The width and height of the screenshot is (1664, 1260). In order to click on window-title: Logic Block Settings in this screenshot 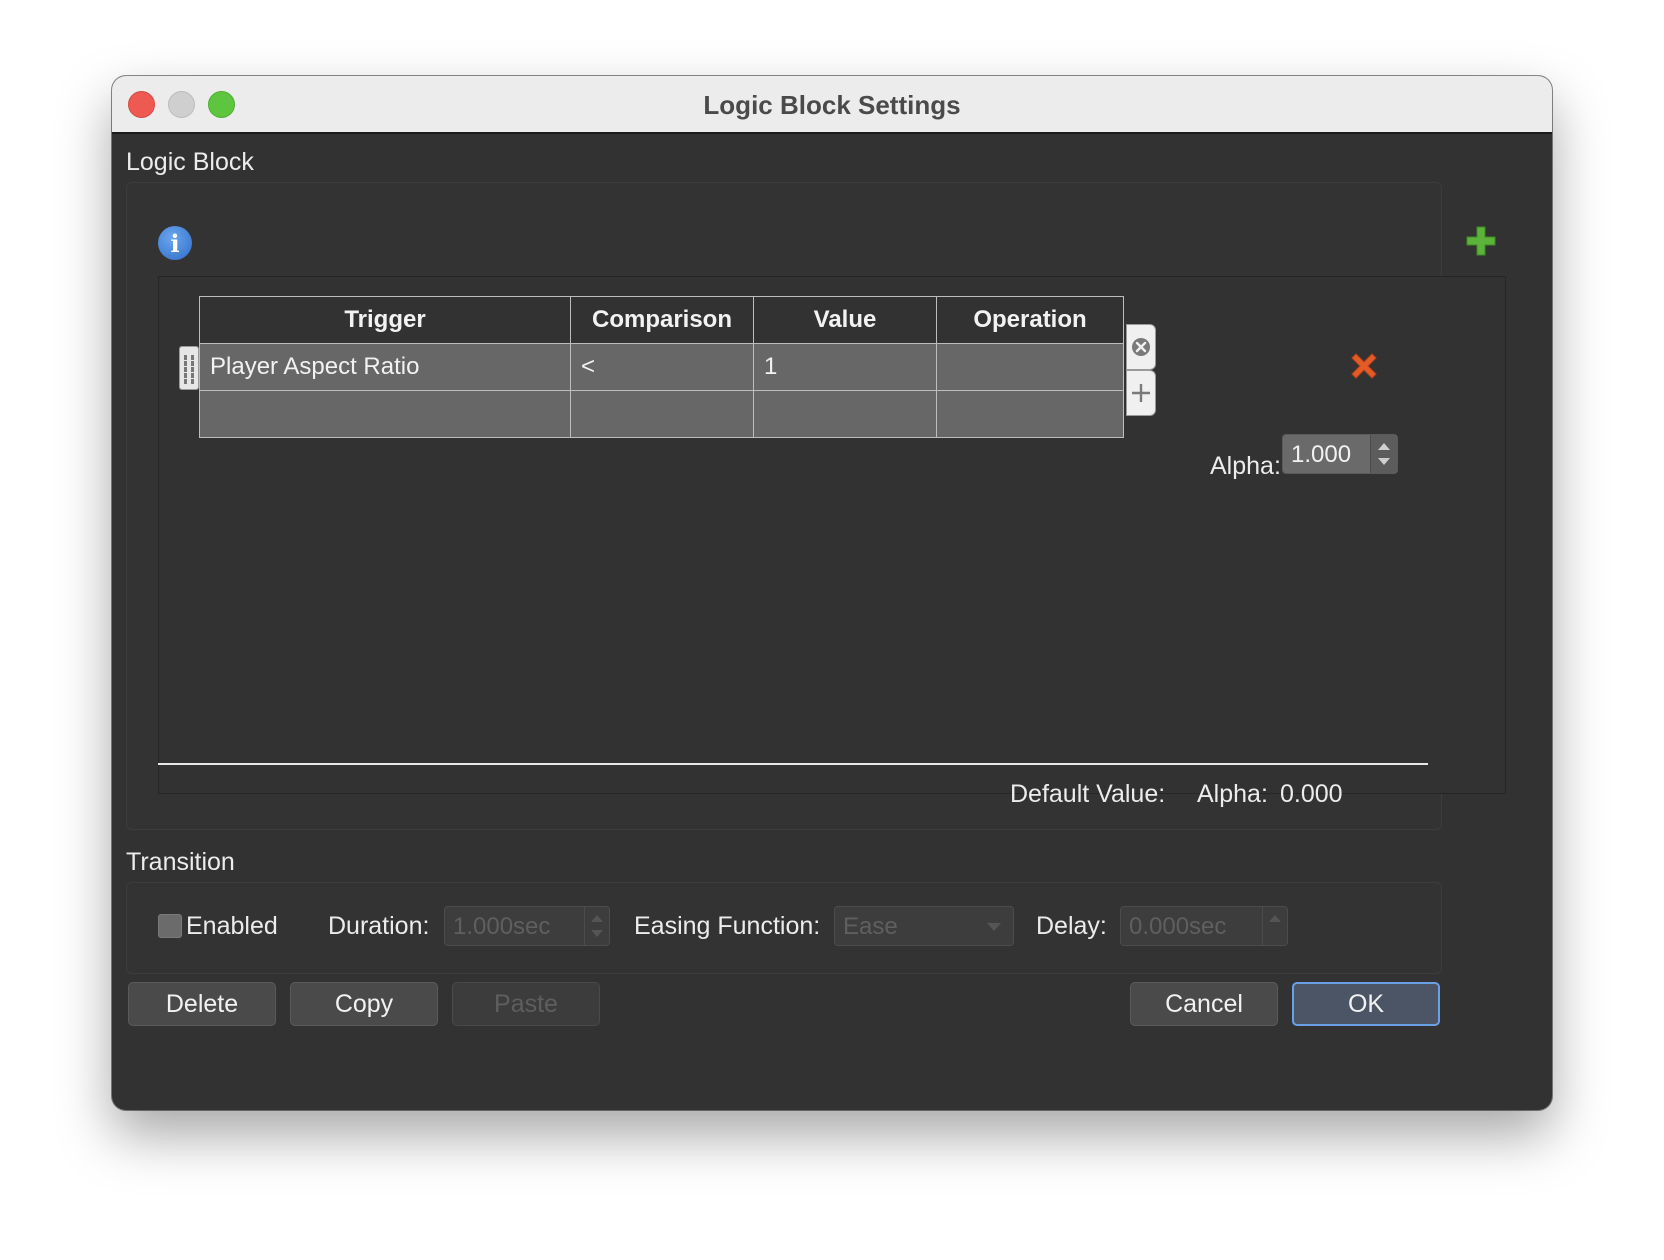, I will do `click(832, 105)`.